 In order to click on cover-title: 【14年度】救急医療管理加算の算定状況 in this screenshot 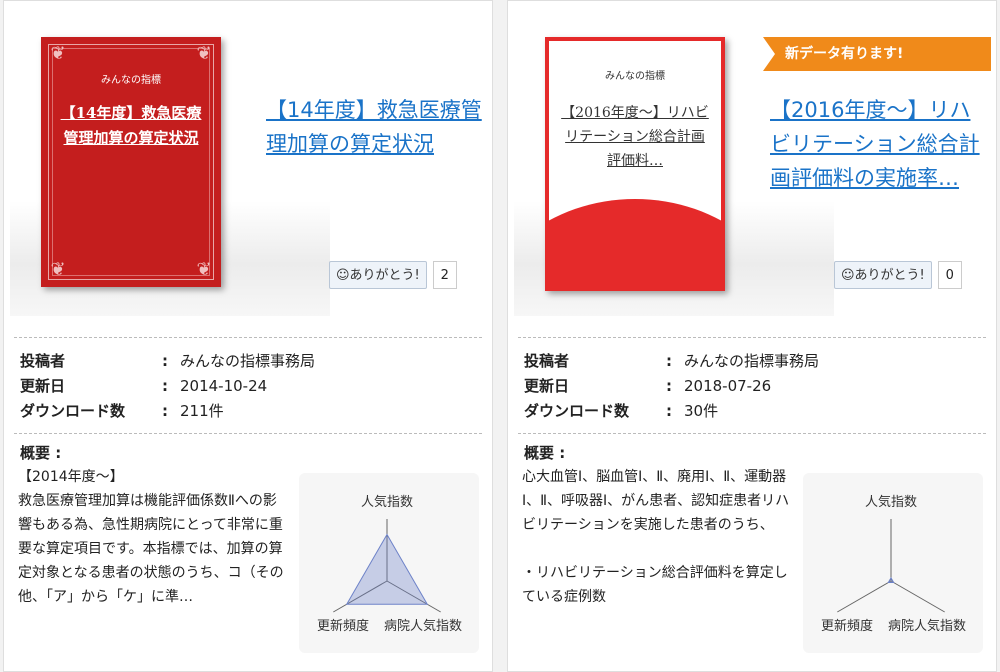, I will do `click(131, 125)`.